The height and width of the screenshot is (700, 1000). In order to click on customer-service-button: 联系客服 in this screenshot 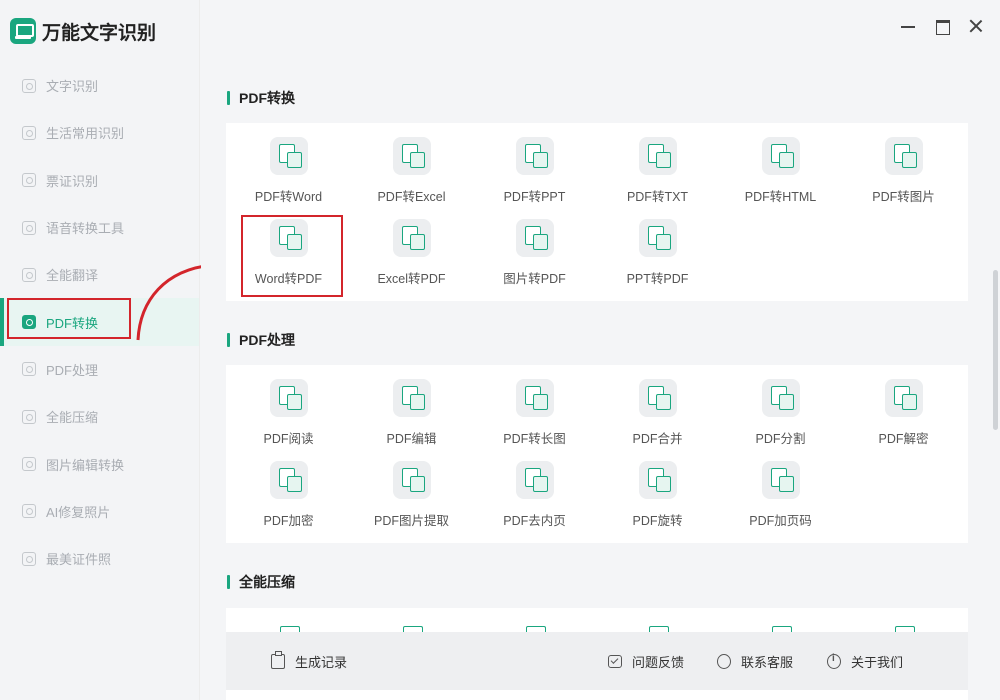, I will do `click(755, 661)`.